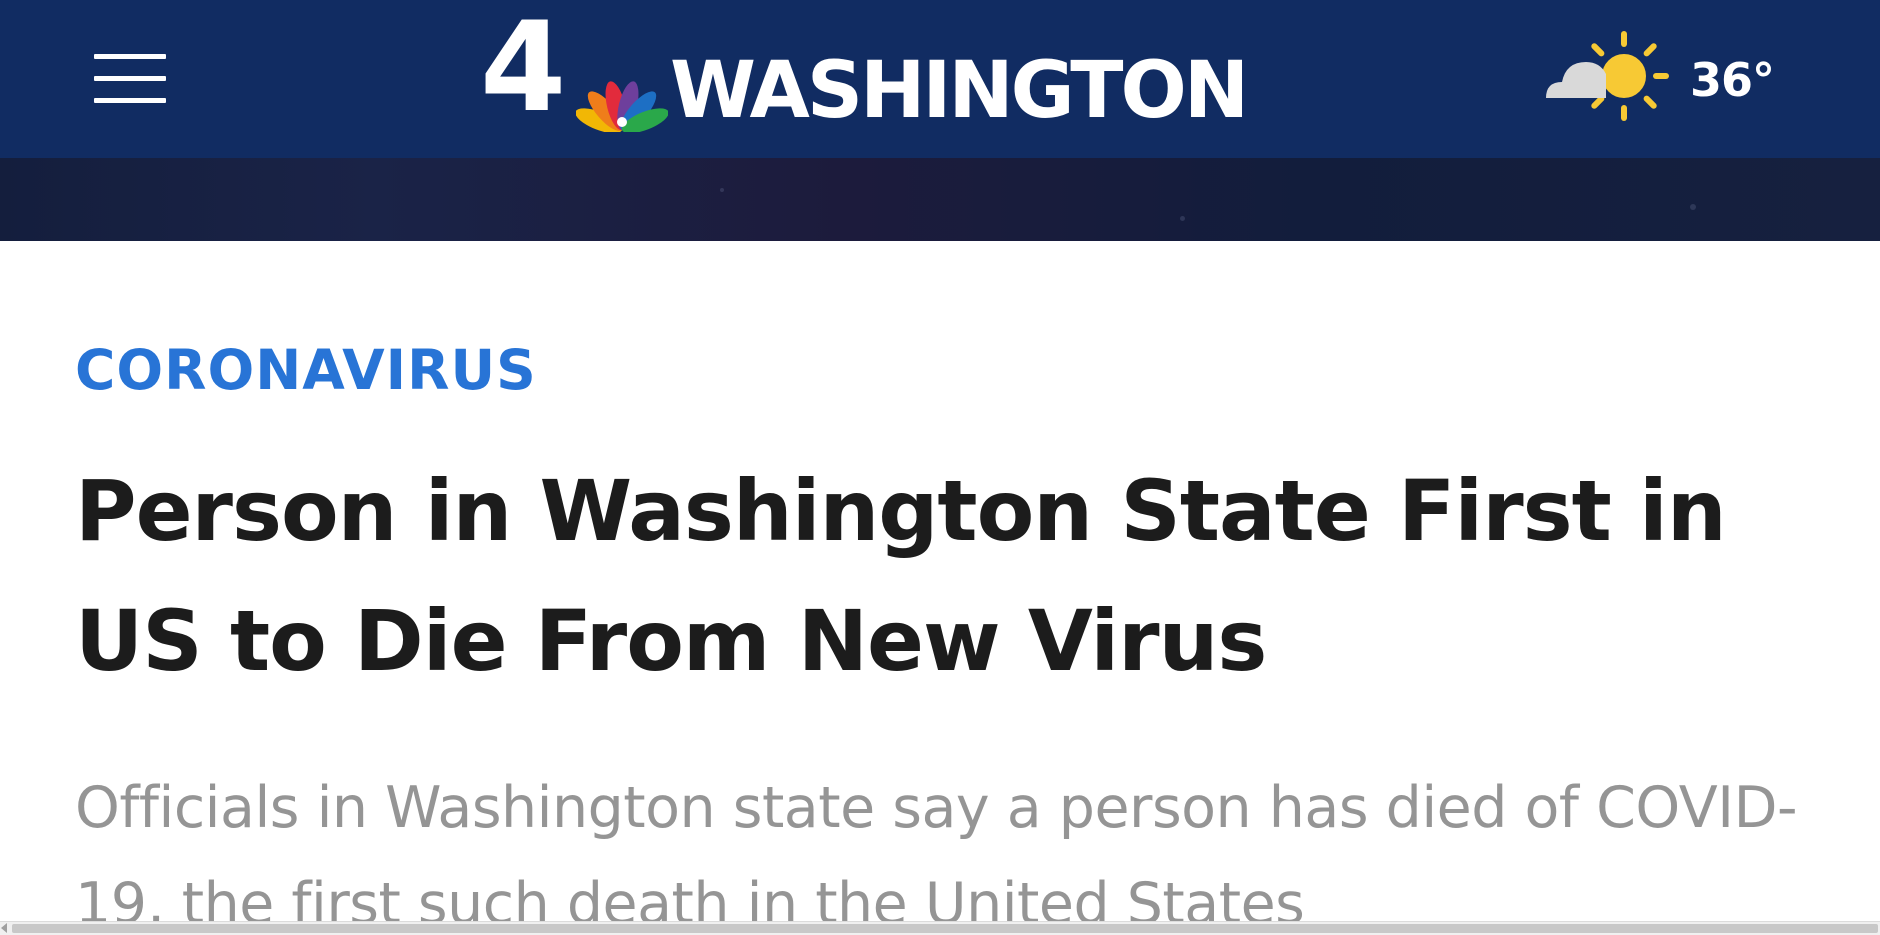 Image resolution: width=1880 pixels, height=935 pixels. What do you see at coordinates (1732, 80) in the screenshot?
I see `weather-temperature: 36°` at bounding box center [1732, 80].